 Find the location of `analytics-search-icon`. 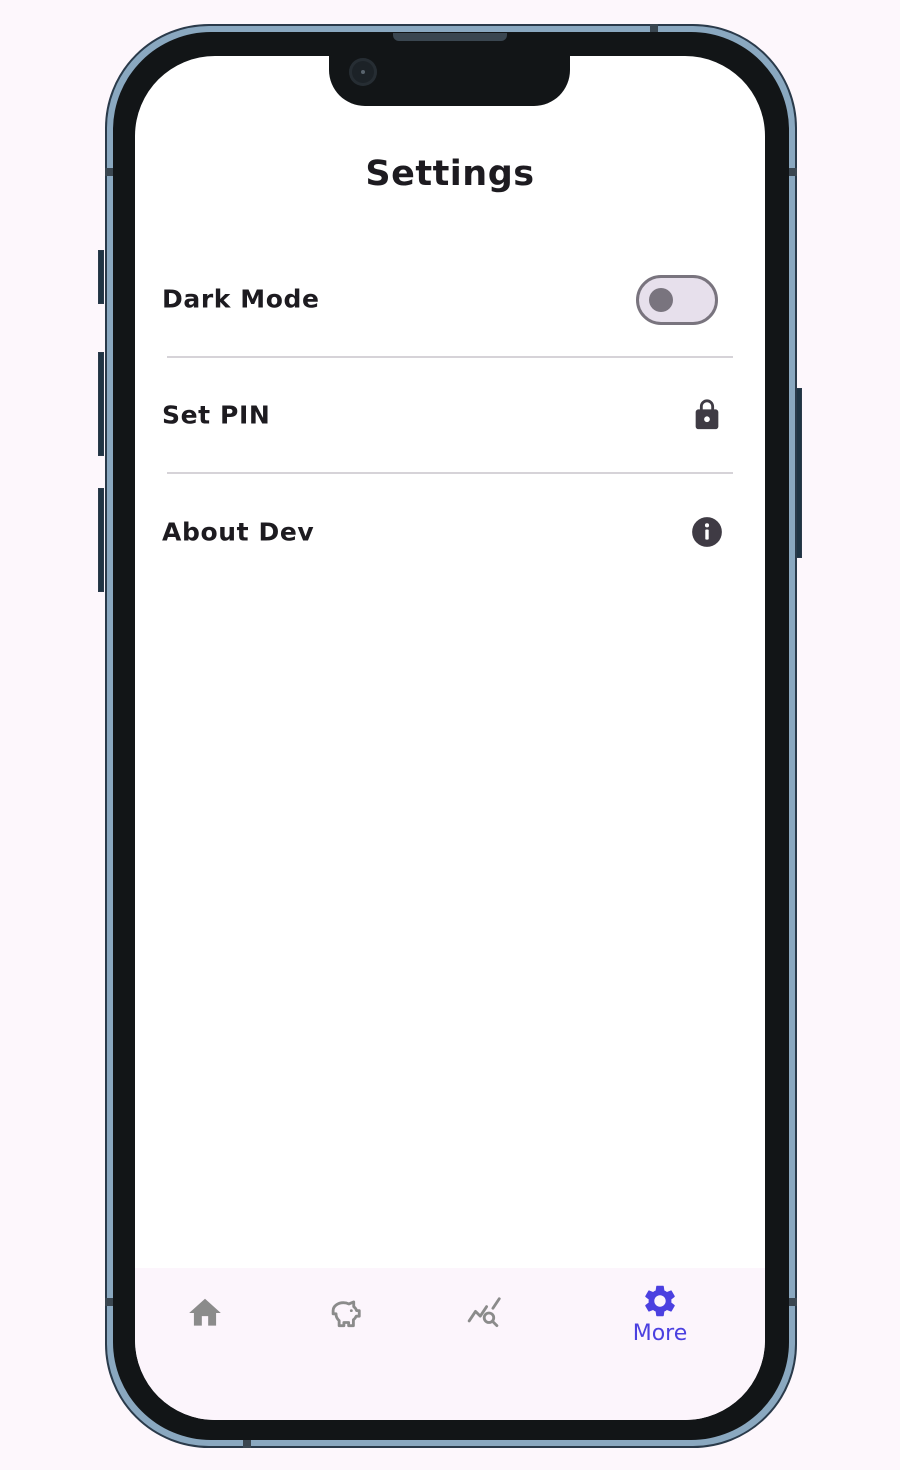

analytics-search-icon is located at coordinates (484, 1312).